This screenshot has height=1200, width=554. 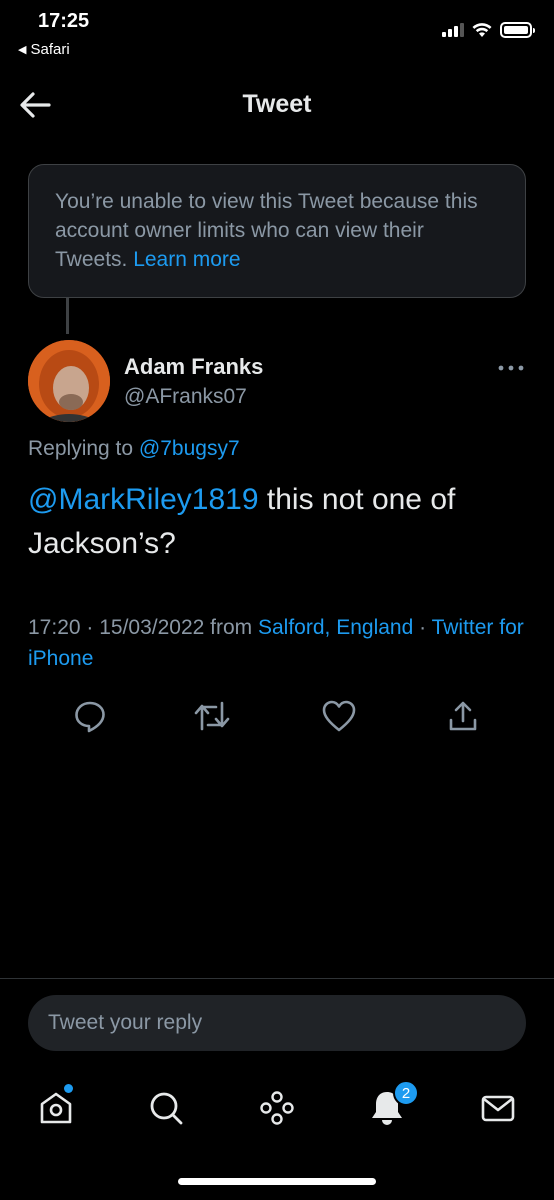 I want to click on avatar, so click(x=69, y=381).